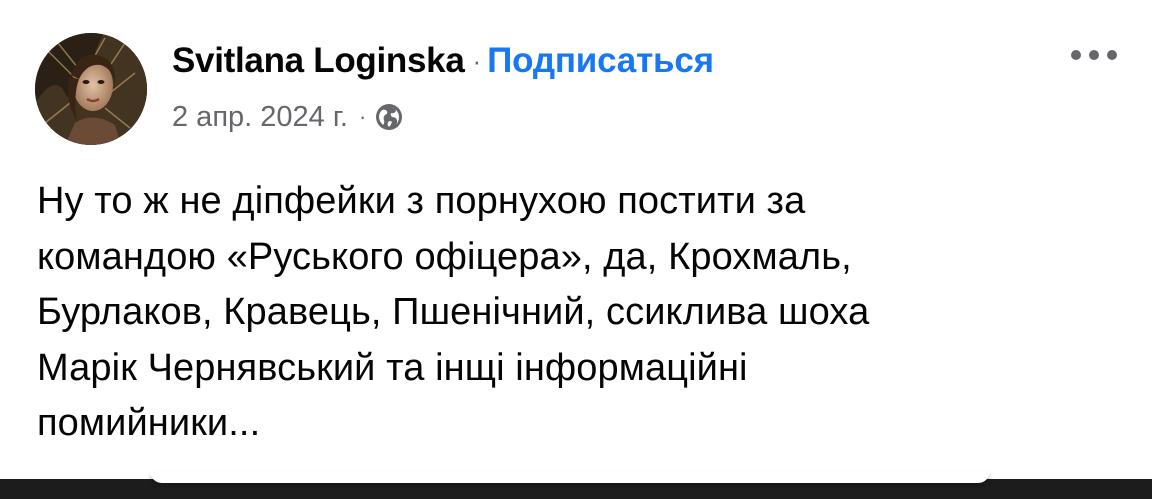 The image size is (1152, 499). I want to click on post-meta-line: 2 апр. 2024 г. ·, so click(287, 117).